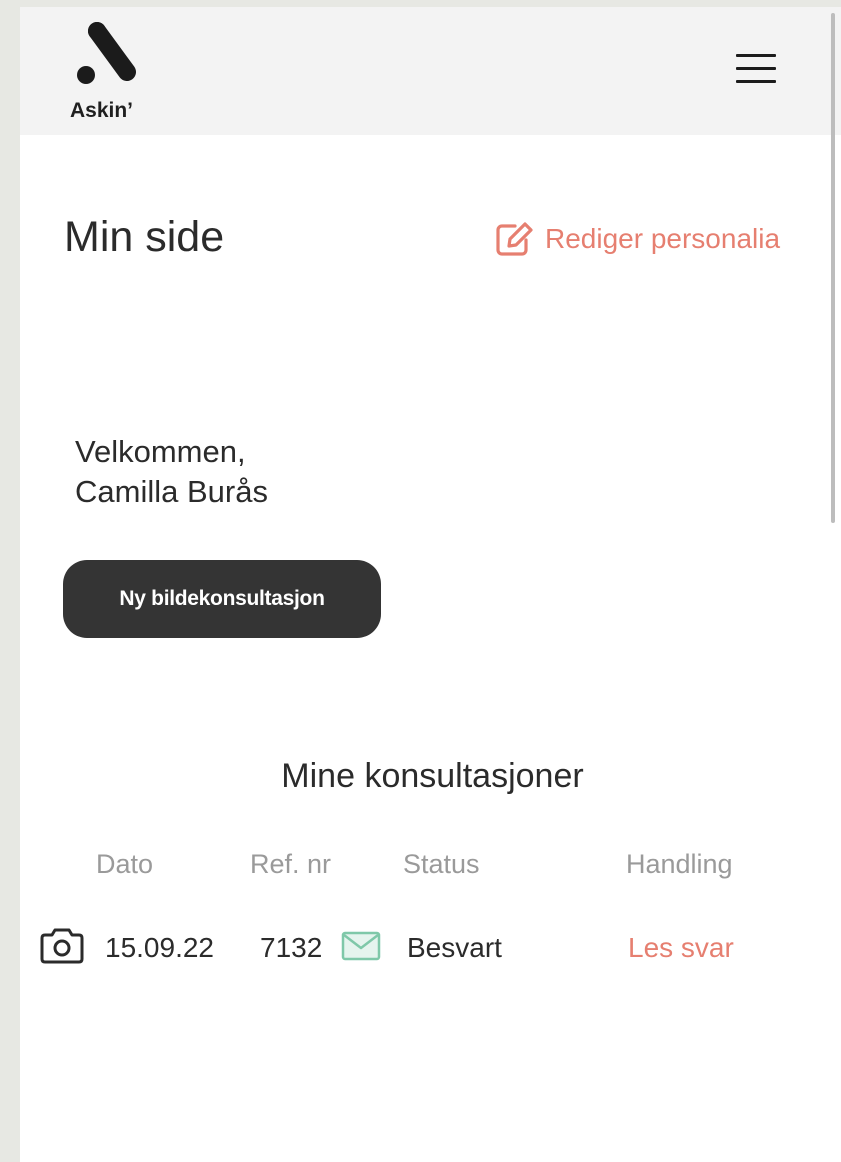  I want to click on row-date: 15.09.22, so click(159, 947).